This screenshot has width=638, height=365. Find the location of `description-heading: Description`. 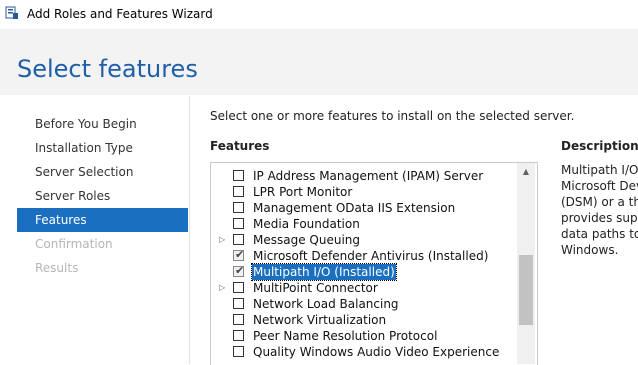

description-heading: Description is located at coordinates (599, 146).